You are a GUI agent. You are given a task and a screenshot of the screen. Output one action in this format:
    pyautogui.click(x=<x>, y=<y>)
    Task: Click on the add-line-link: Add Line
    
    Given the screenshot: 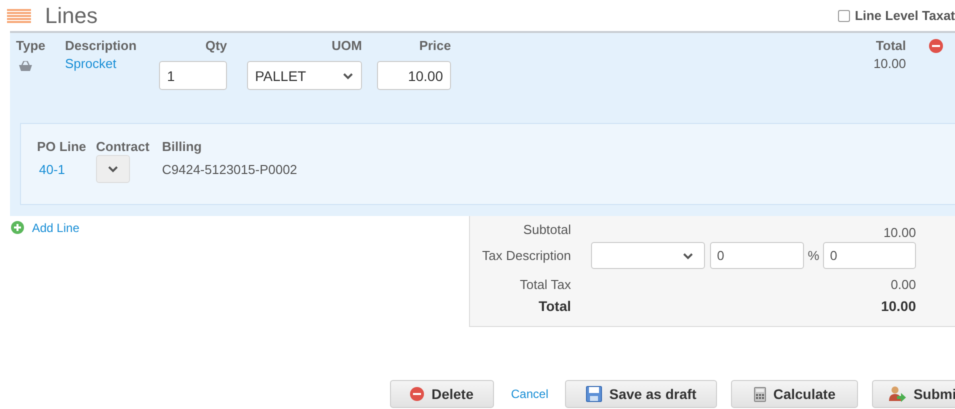 What is the action you would take?
    pyautogui.click(x=56, y=228)
    